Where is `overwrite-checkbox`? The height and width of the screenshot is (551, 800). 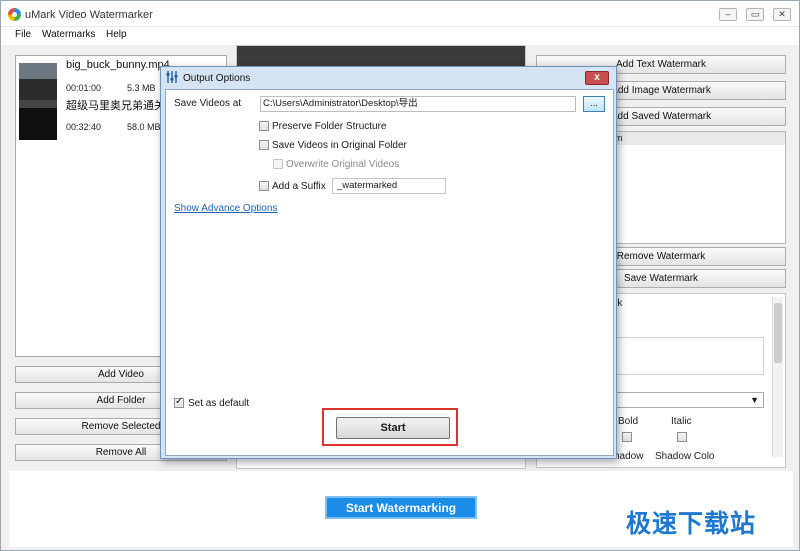
overwrite-checkbox is located at coordinates (278, 164).